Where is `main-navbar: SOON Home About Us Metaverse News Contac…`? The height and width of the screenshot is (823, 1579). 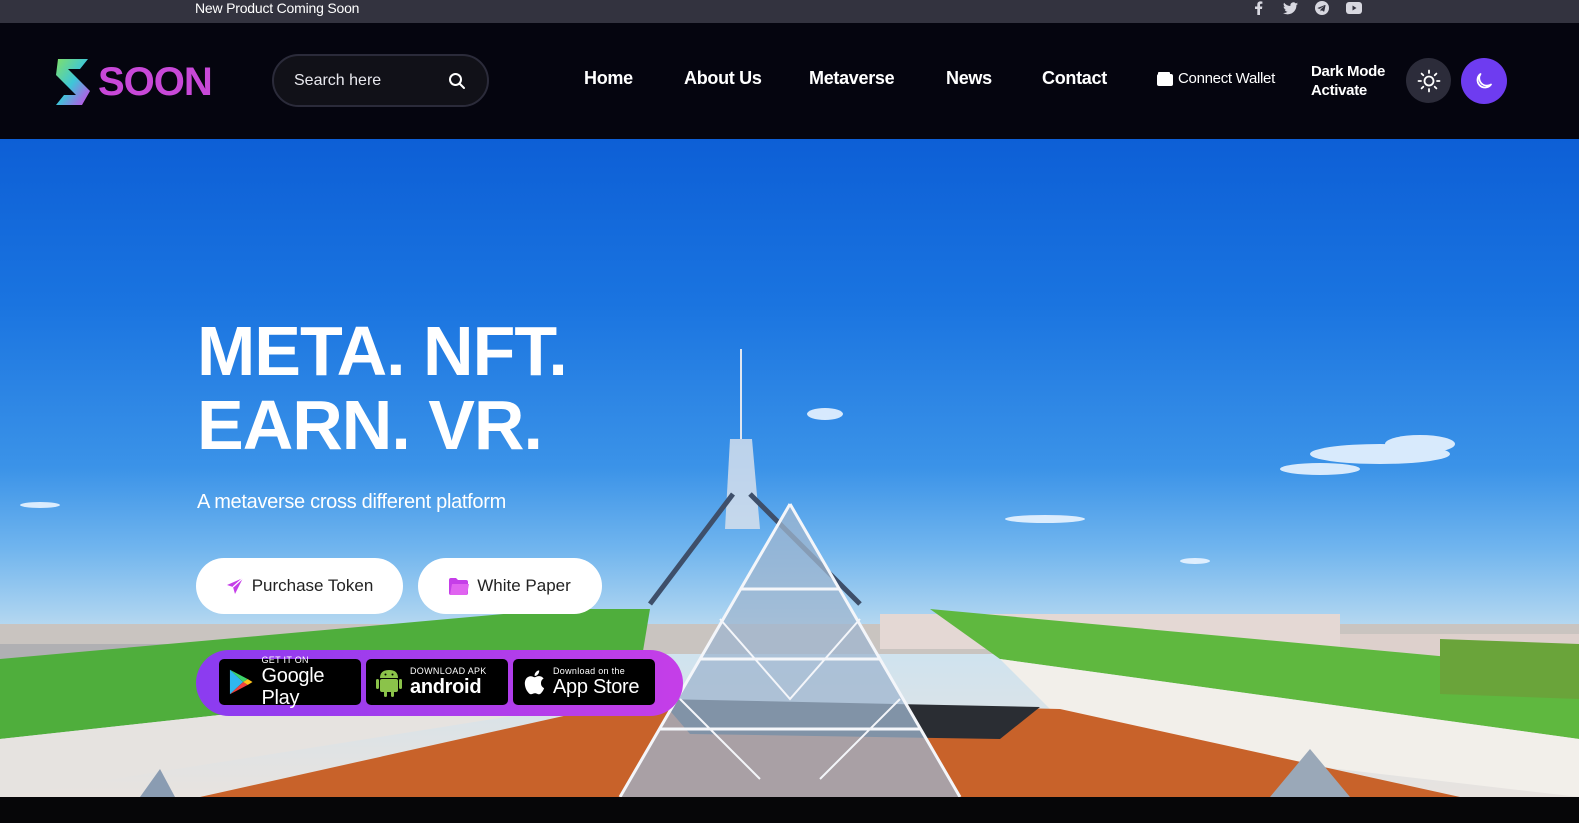 main-navbar: SOON Home About Us Metaverse News Contac… is located at coordinates (789, 81).